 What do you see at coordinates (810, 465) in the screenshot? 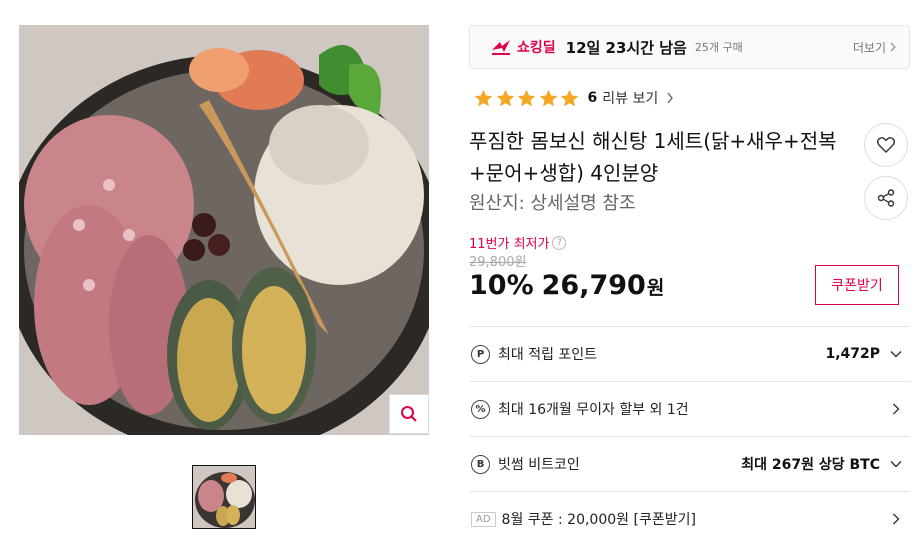
I see `benefit-value: 최대 267원 상당 BTC` at bounding box center [810, 465].